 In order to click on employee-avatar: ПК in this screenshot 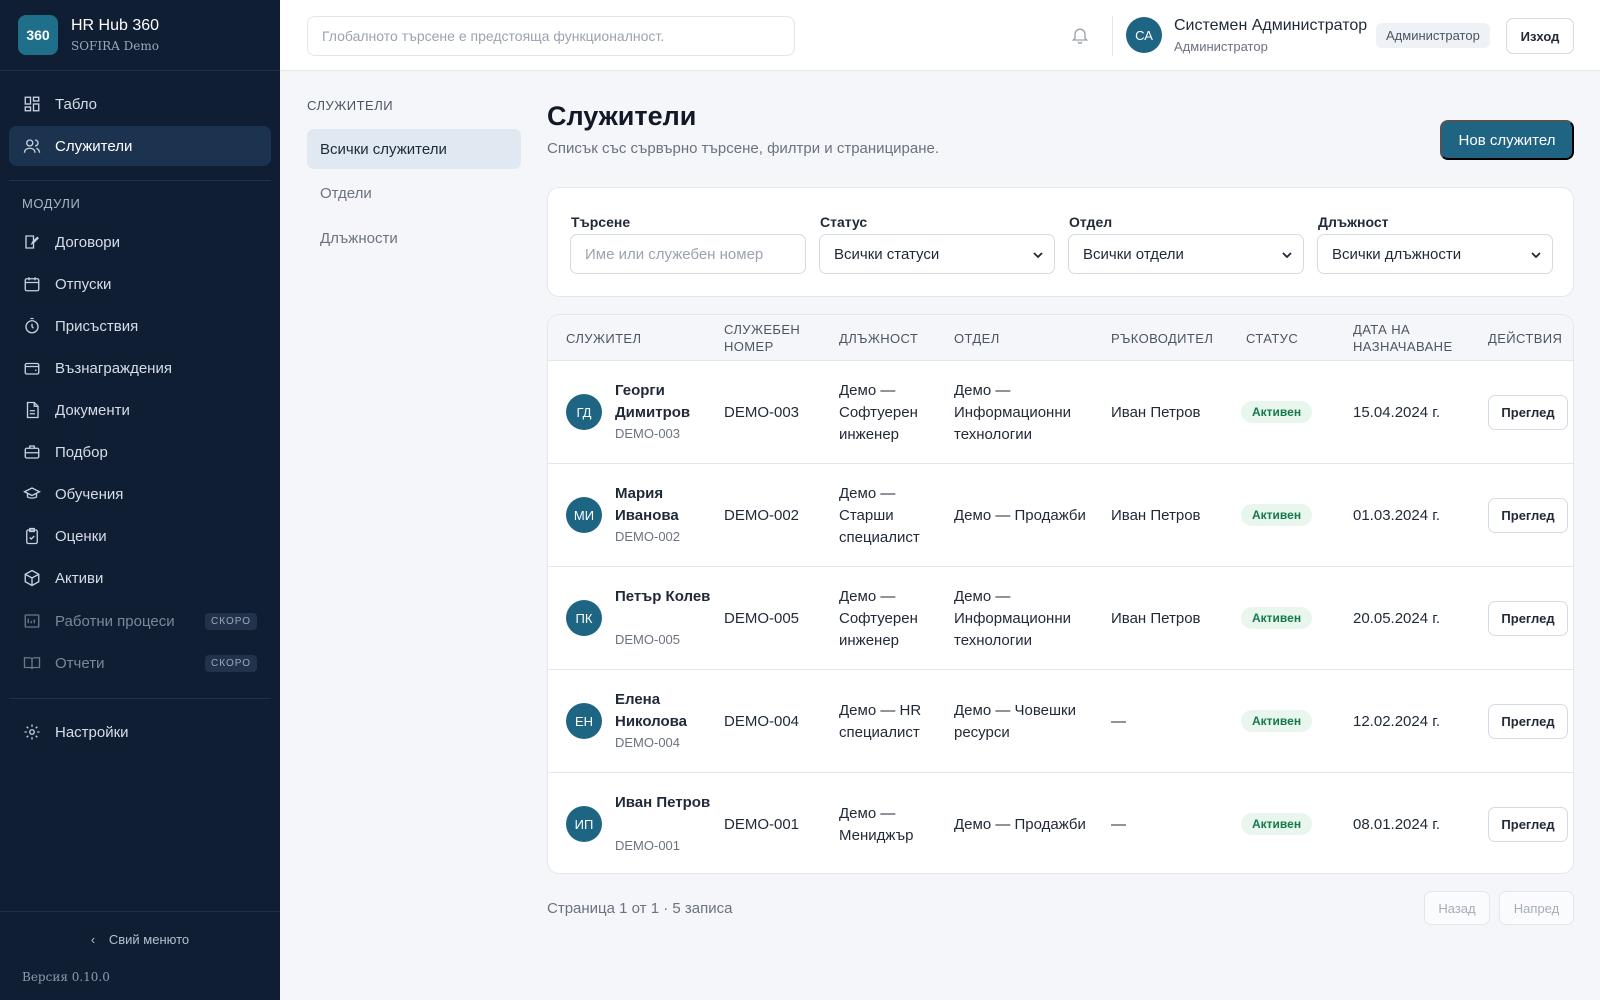, I will do `click(584, 618)`.